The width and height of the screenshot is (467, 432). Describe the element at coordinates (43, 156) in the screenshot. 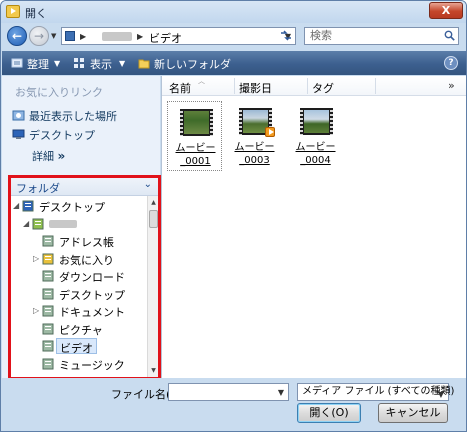

I see `more-links-label: 詳細` at that location.